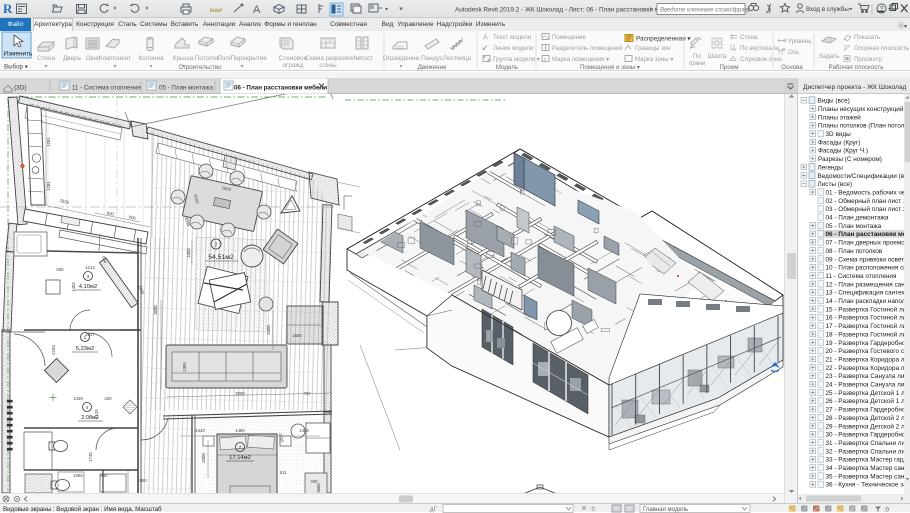 The width and height of the screenshot is (910, 513). I want to click on svg-text: Диспетчер проекта - ЖК Шоколад, so click(855, 87).